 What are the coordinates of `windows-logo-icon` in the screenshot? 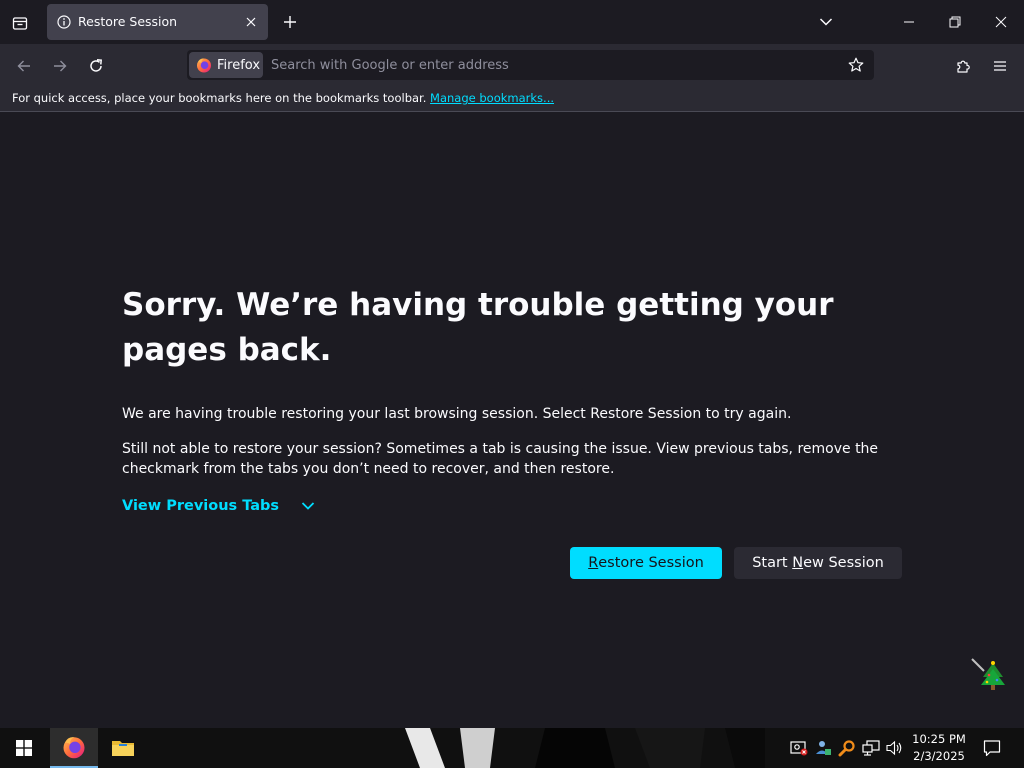 It's located at (24, 748).